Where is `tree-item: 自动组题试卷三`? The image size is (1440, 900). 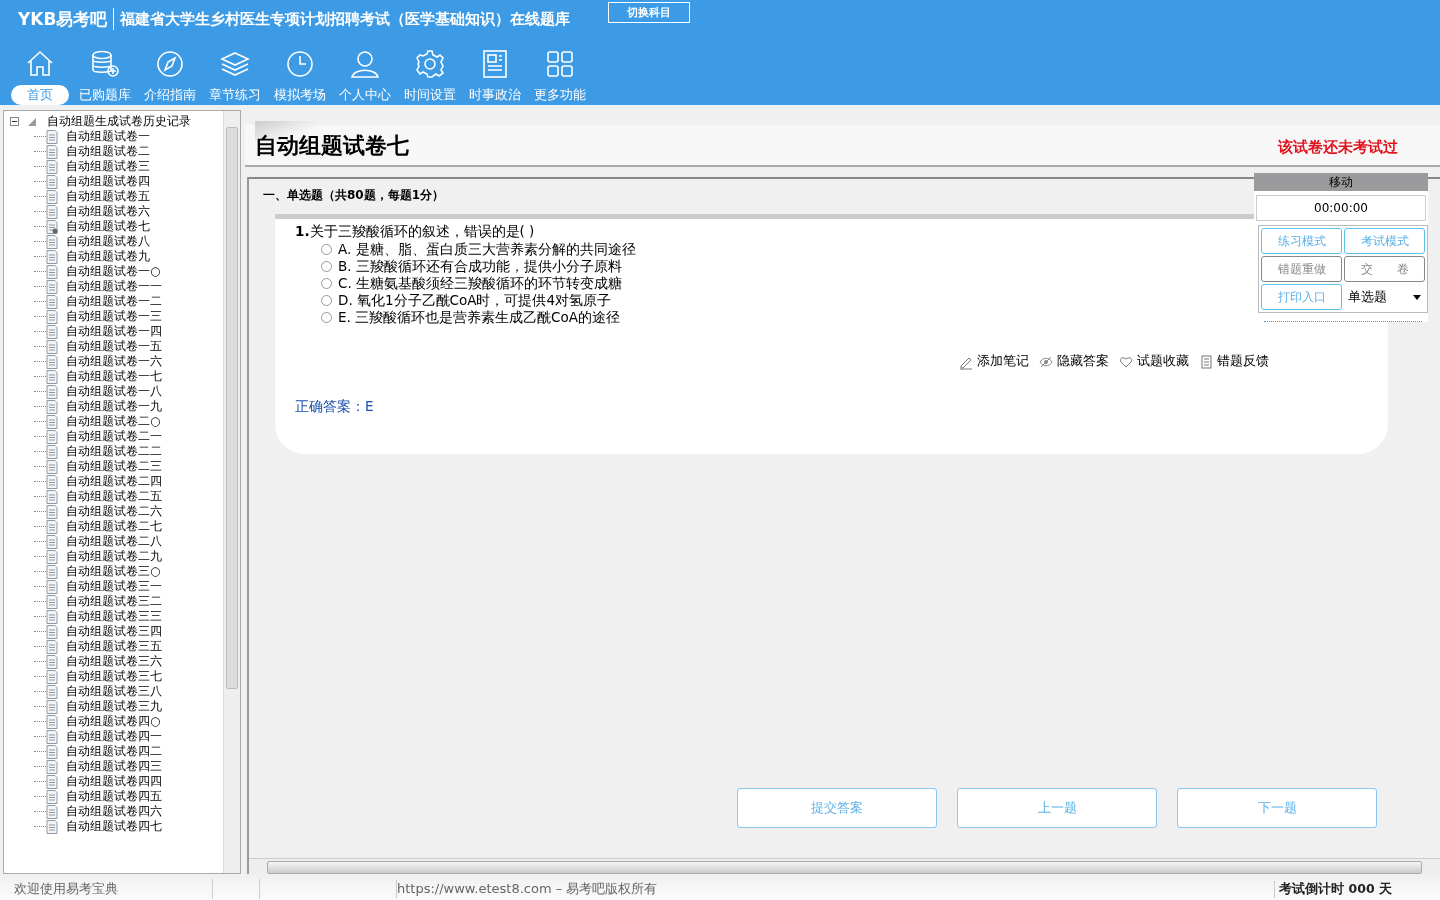
tree-item: 自动组题试卷三 is located at coordinates (108, 166).